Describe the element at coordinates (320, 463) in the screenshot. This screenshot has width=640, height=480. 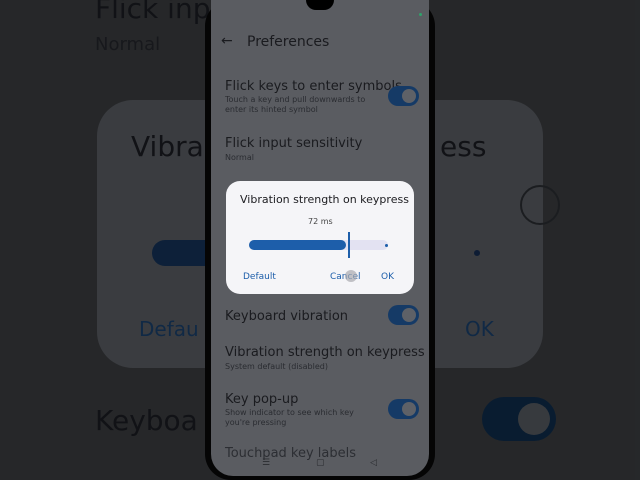
I see `home-nav-icon: ▢` at that location.